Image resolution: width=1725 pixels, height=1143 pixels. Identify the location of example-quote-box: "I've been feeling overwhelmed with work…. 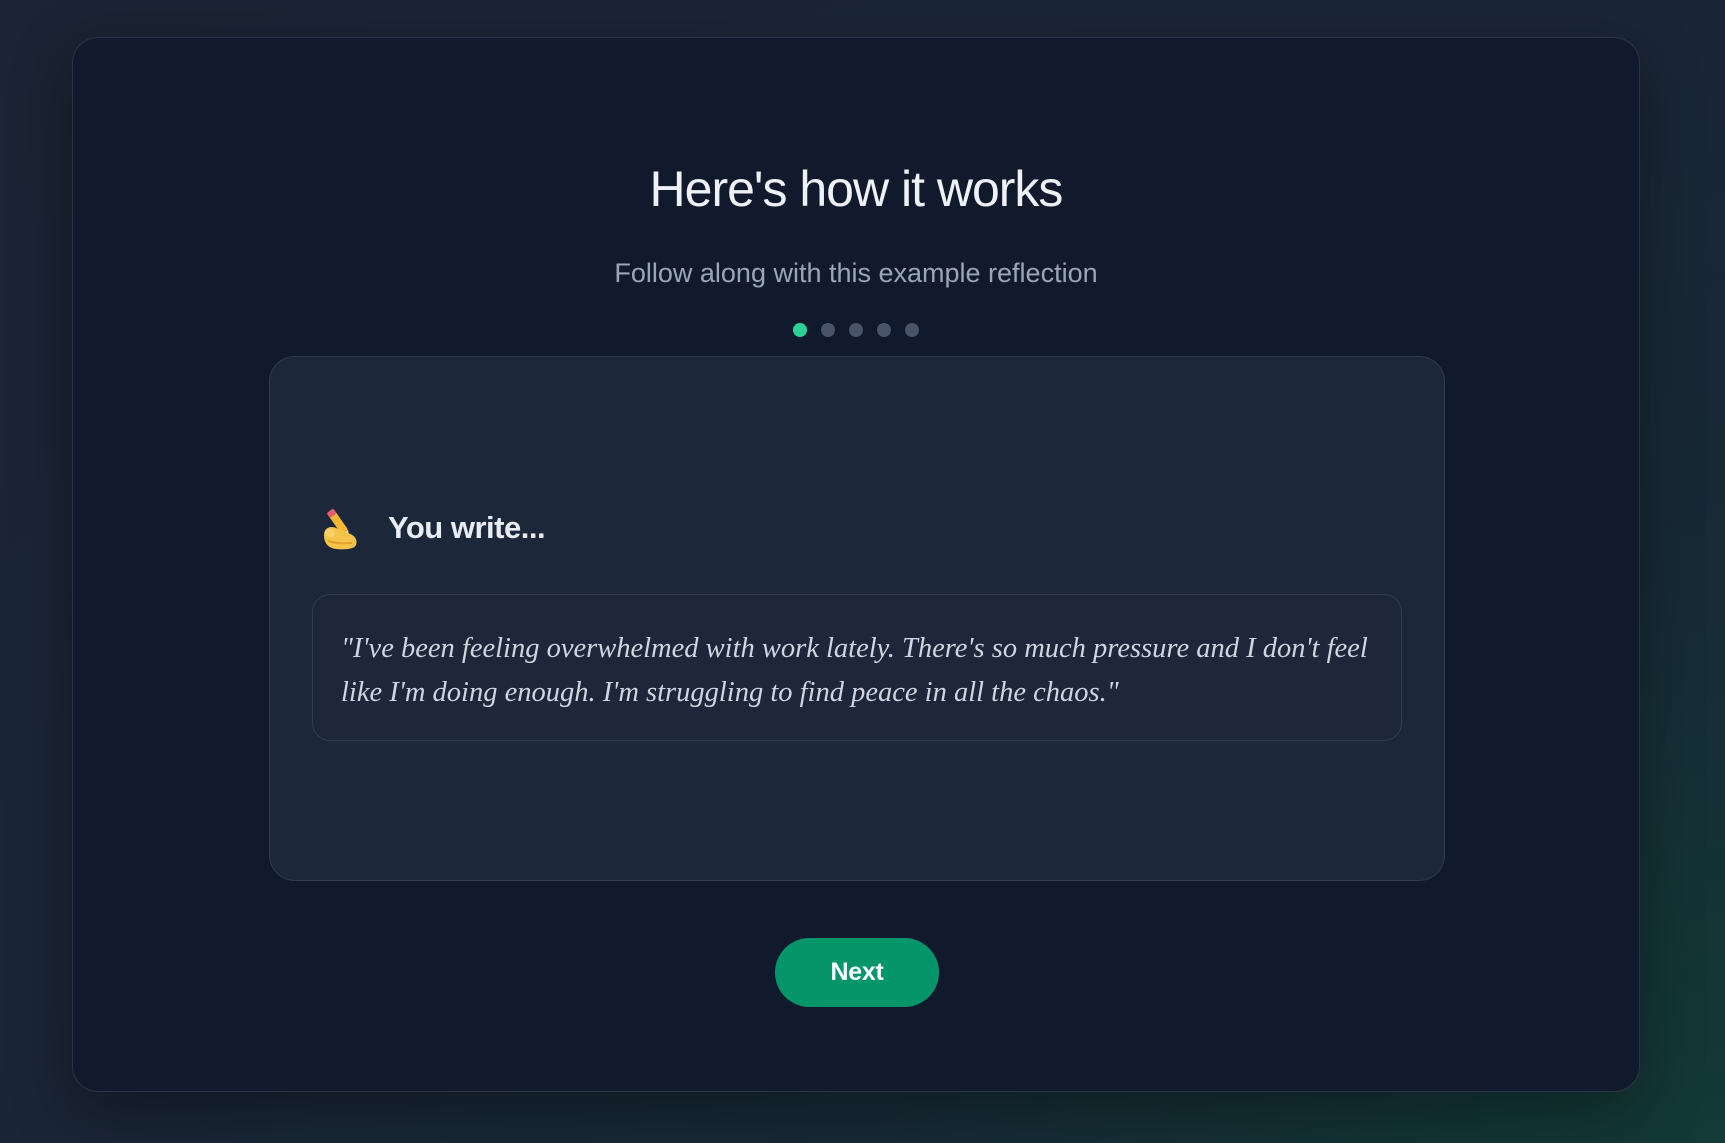
(857, 667).